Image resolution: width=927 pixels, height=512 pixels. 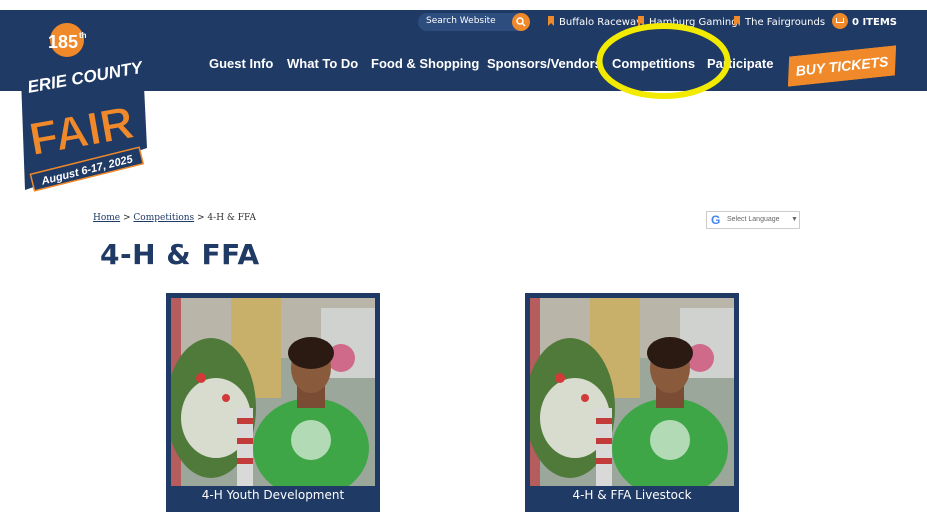 I want to click on language-select: G Select Language ▼, so click(x=753, y=220).